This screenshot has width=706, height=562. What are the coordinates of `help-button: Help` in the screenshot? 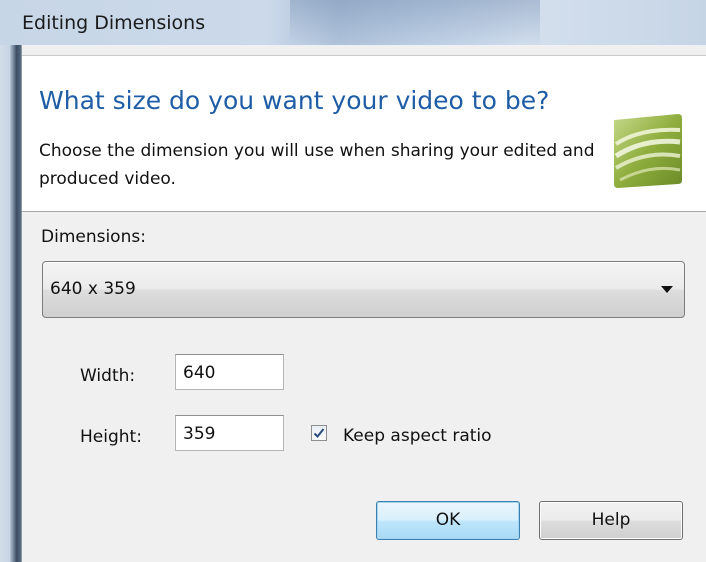 It's located at (611, 520).